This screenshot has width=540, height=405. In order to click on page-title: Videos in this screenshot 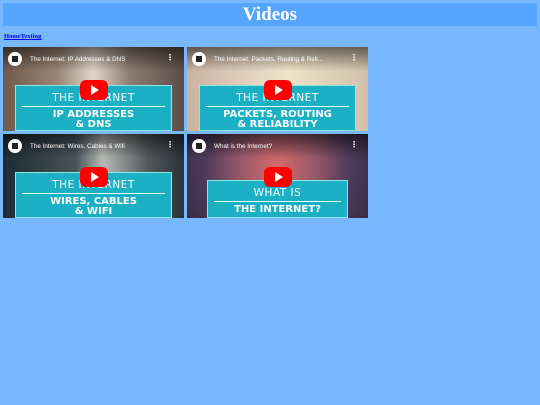, I will do `click(270, 14)`.